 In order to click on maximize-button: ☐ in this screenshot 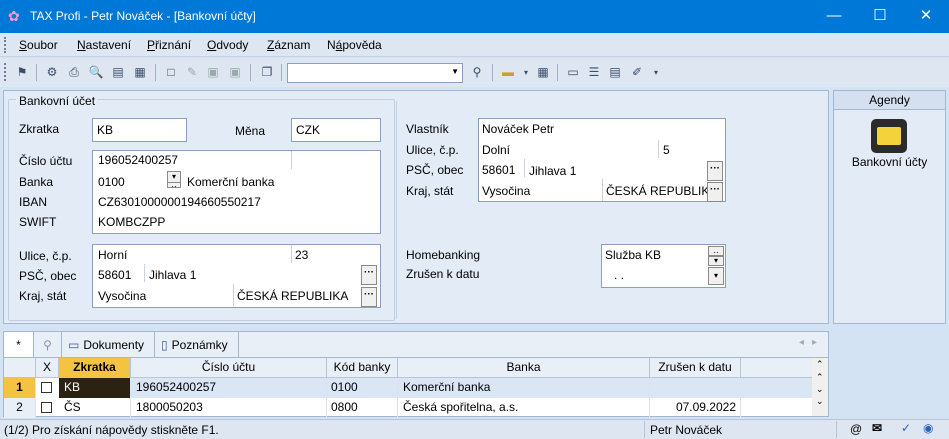, I will do `click(880, 16)`.